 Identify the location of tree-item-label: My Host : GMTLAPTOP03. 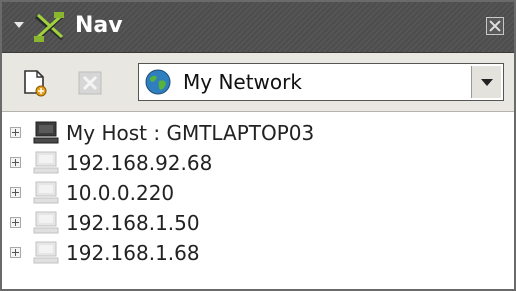
(190, 133).